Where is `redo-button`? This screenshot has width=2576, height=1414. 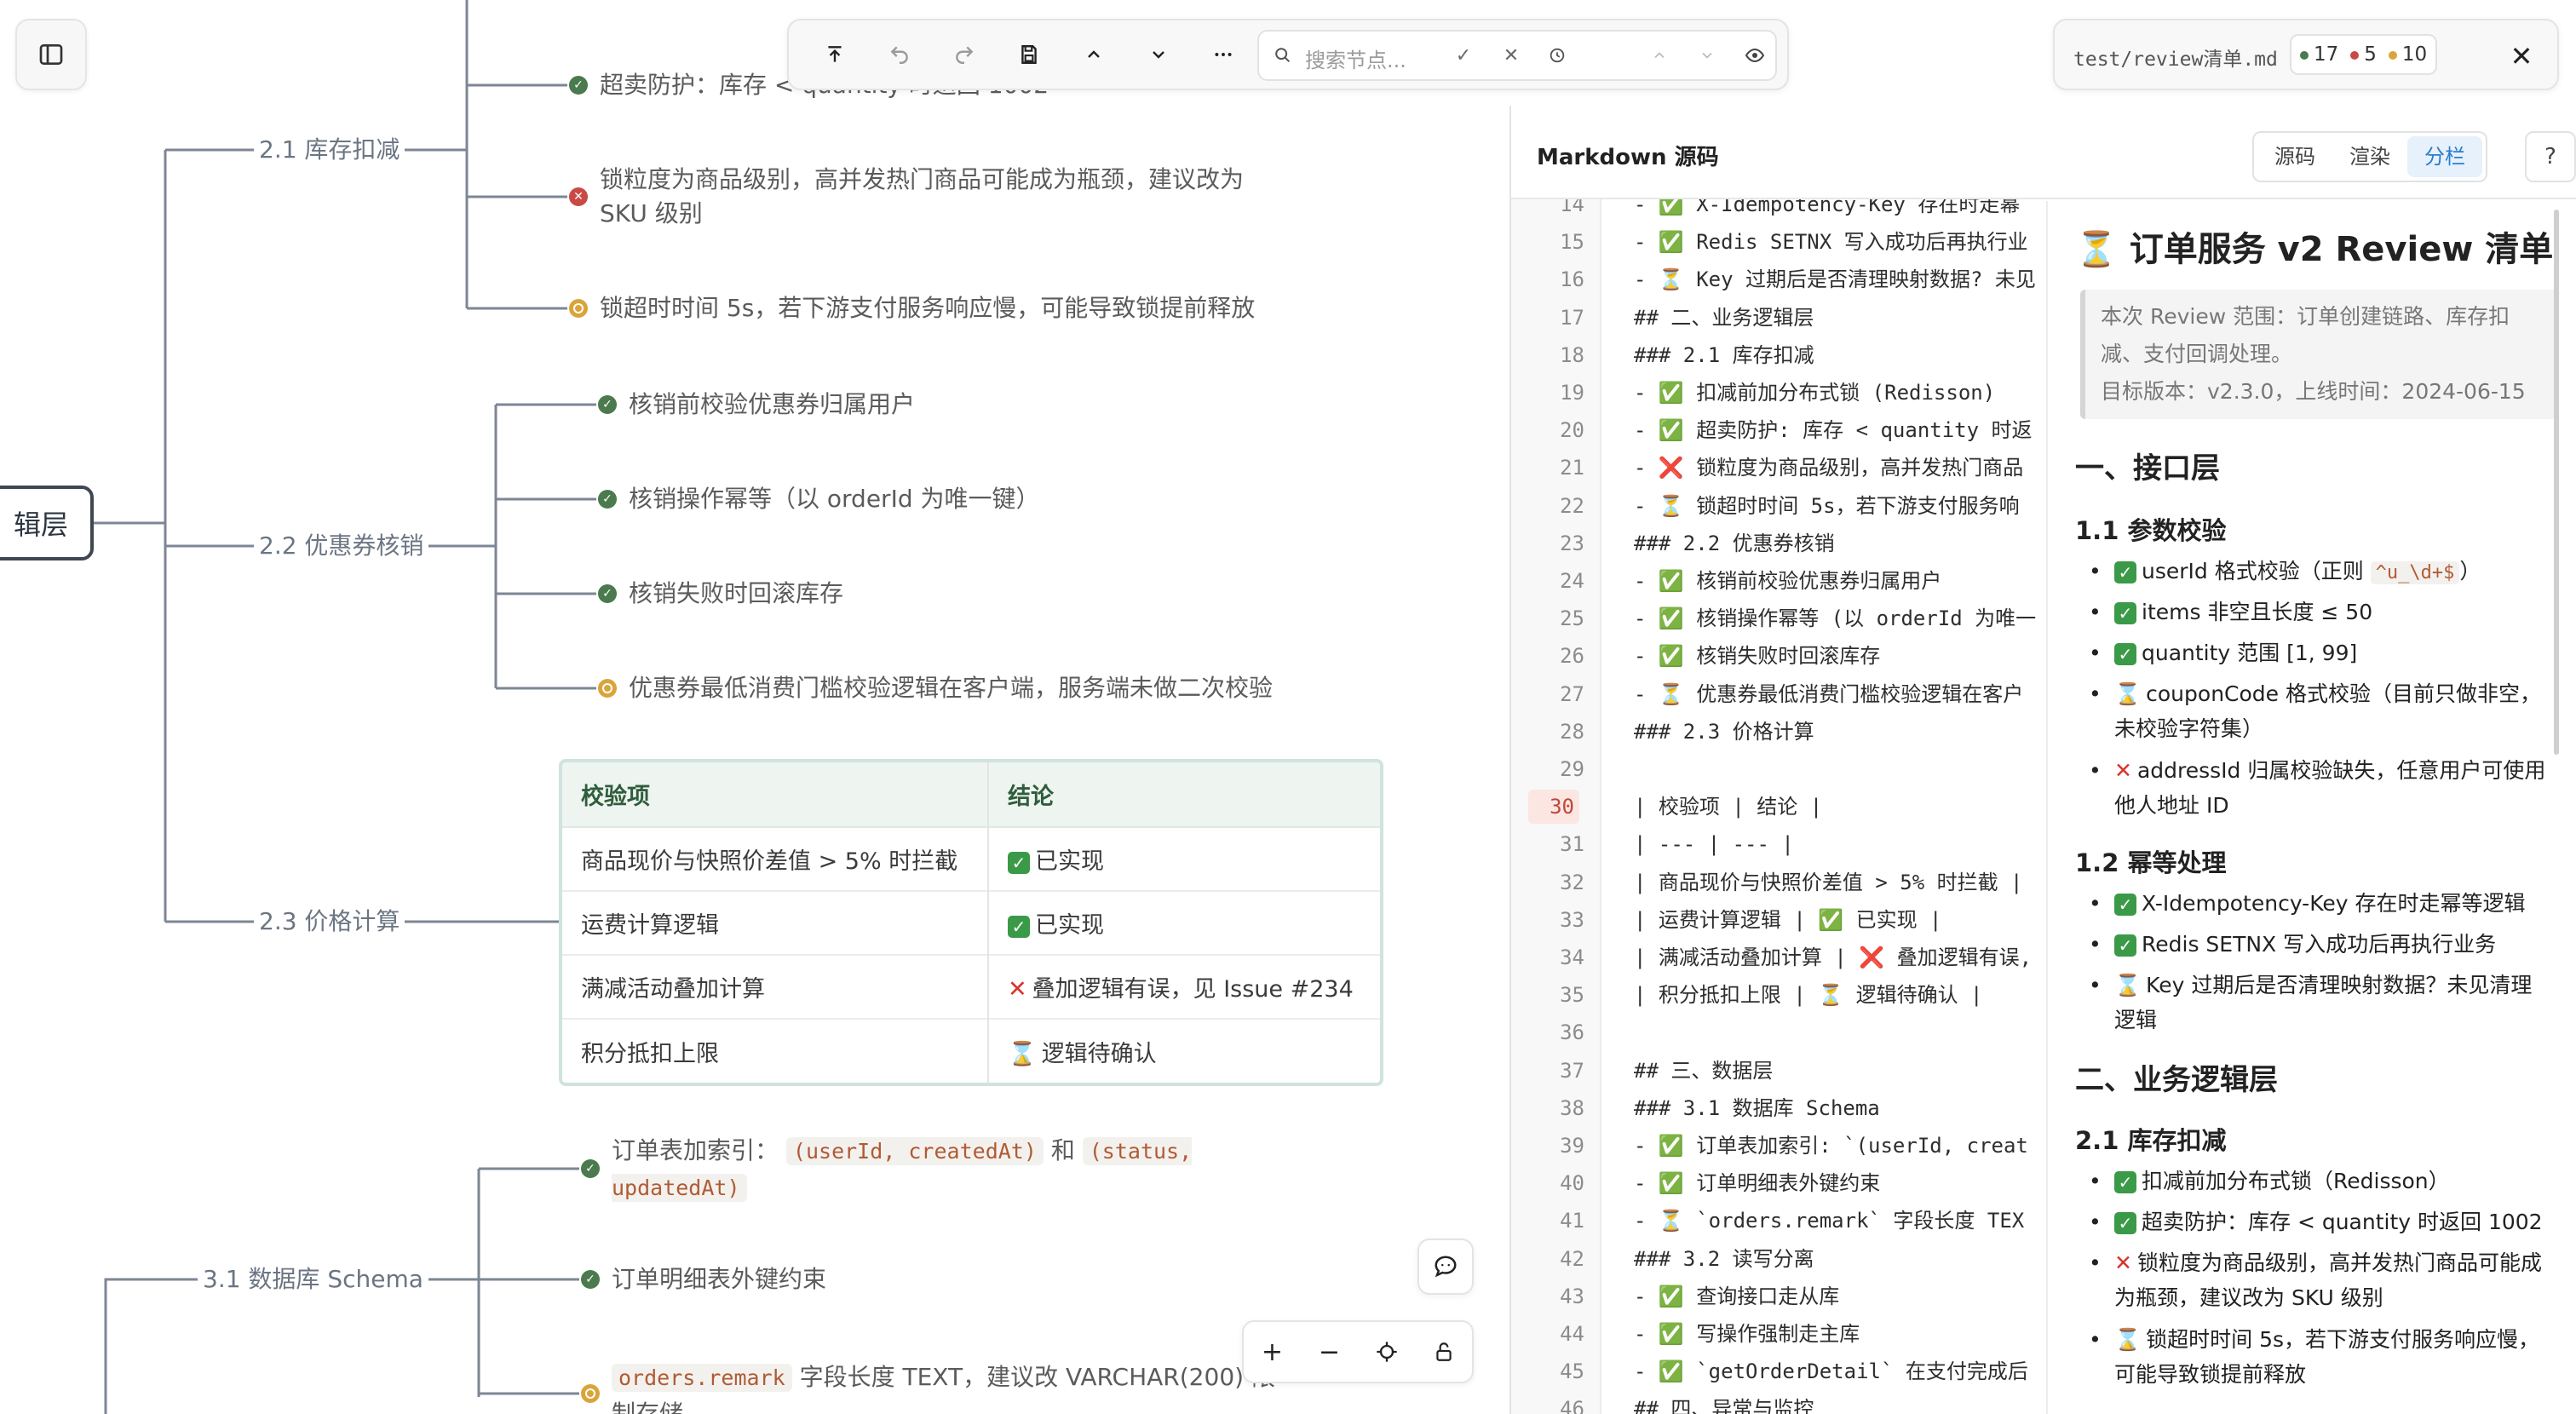 redo-button is located at coordinates (965, 54).